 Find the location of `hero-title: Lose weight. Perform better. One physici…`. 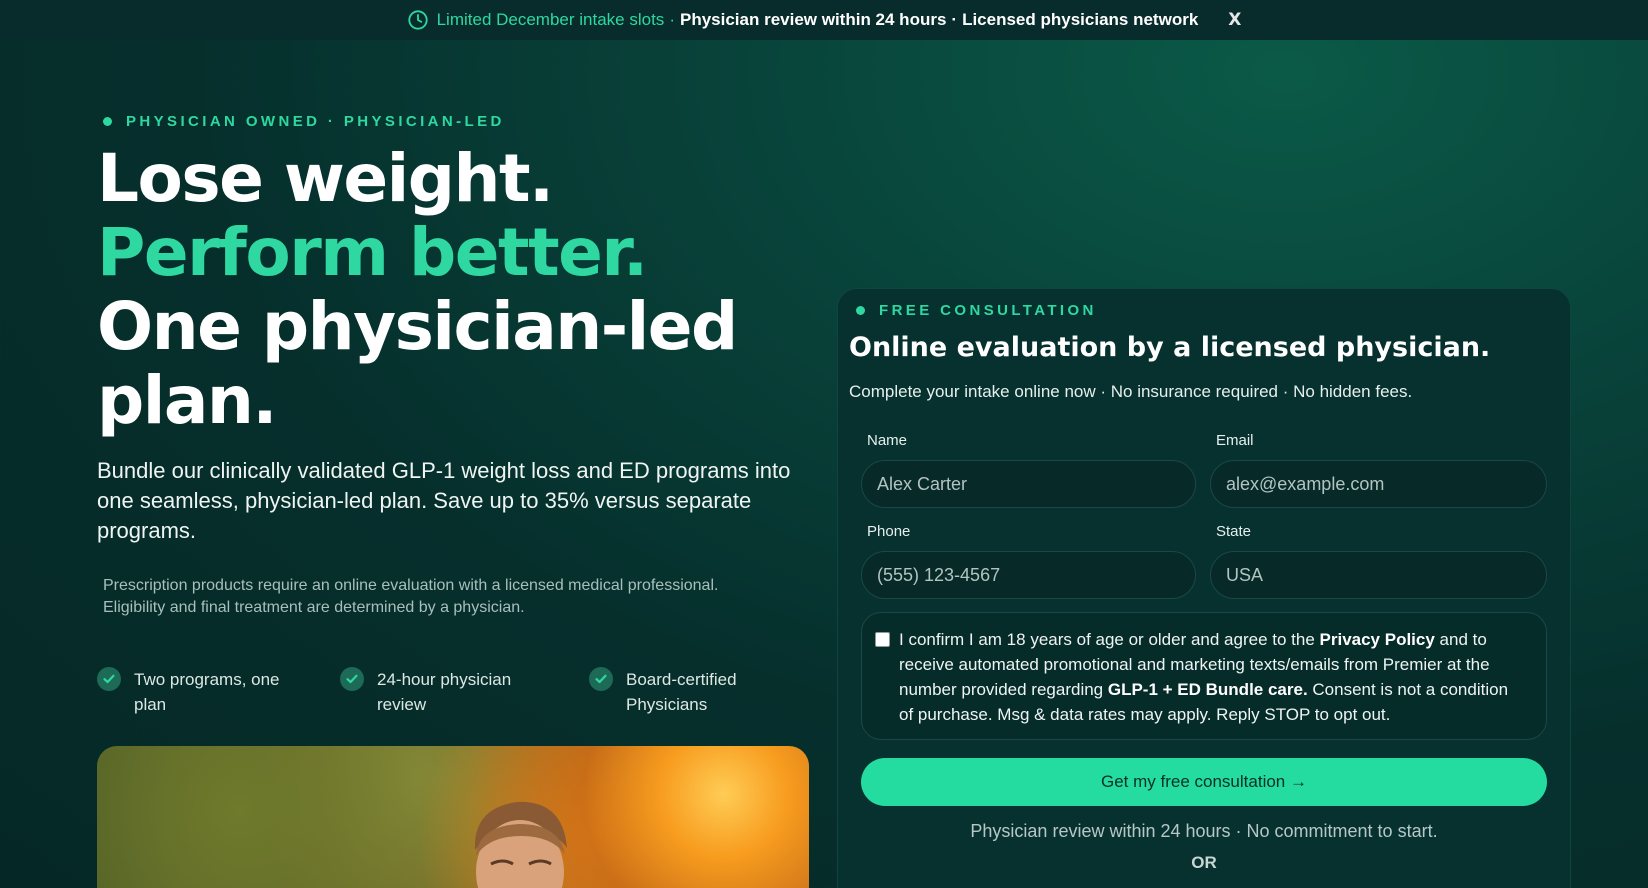

hero-title: Lose weight. Perform better. One physici… is located at coordinates (457, 290).